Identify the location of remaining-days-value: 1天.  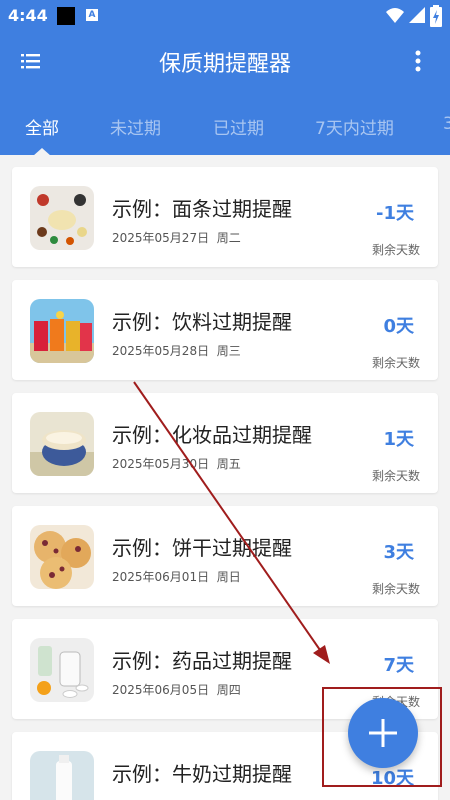
(398, 439).